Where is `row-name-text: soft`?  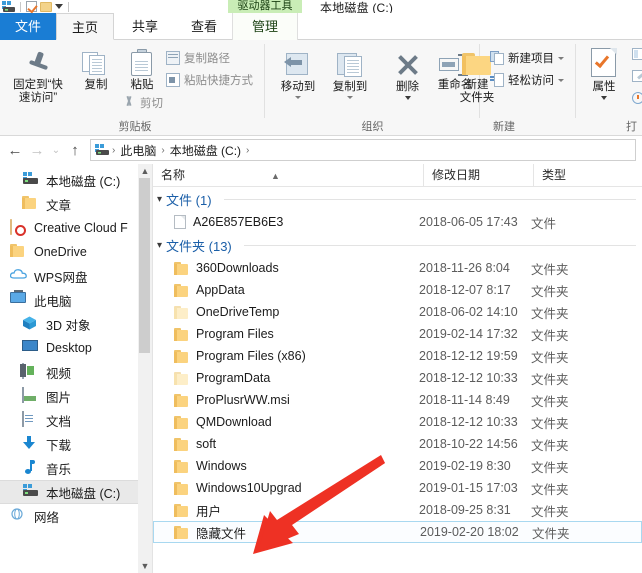
row-name-text: soft is located at coordinates (206, 444).